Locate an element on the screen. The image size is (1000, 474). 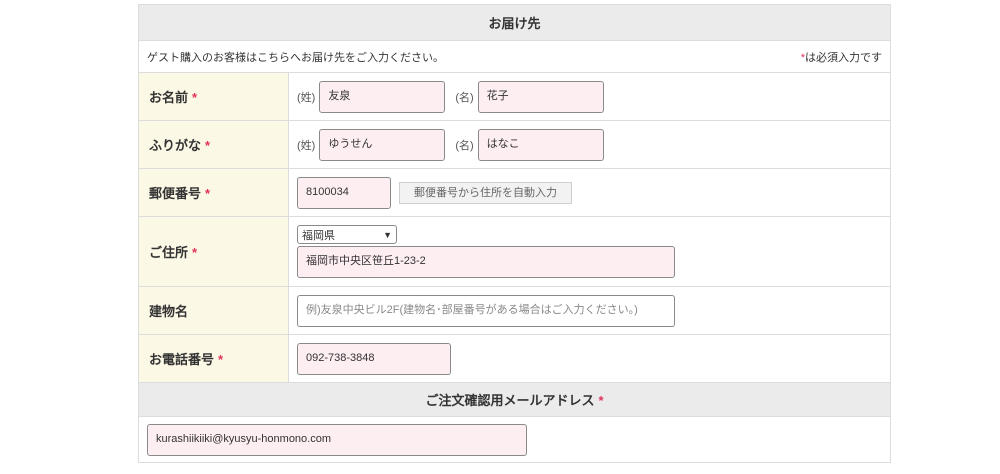
kana-required-mark: * is located at coordinates (208, 145).